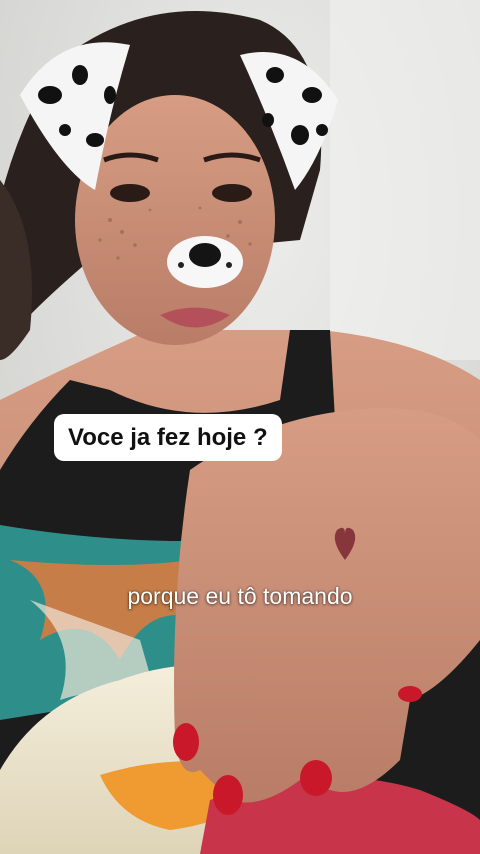 The image size is (480, 854). I want to click on window-light, so click(405, 180).